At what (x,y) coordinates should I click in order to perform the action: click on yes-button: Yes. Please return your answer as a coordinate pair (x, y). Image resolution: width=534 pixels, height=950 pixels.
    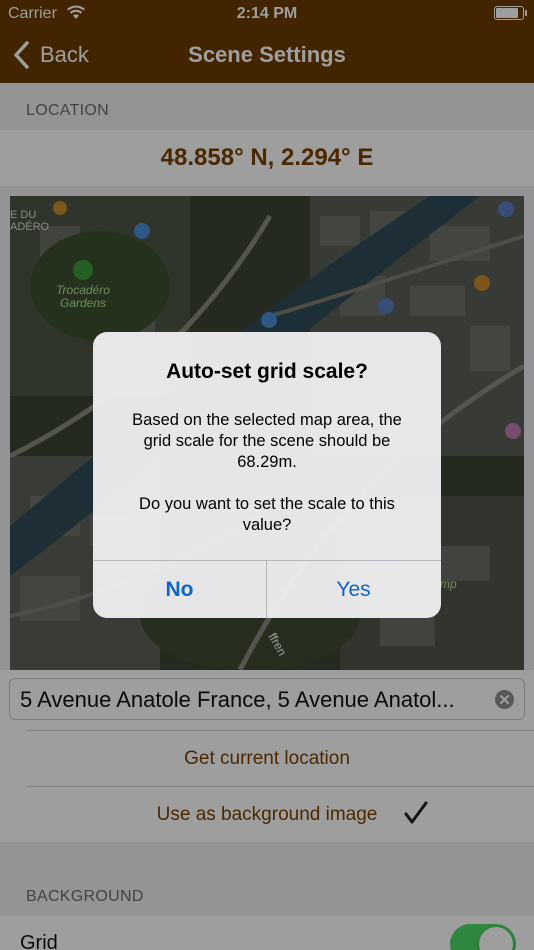
    Looking at the image, I should click on (353, 589).